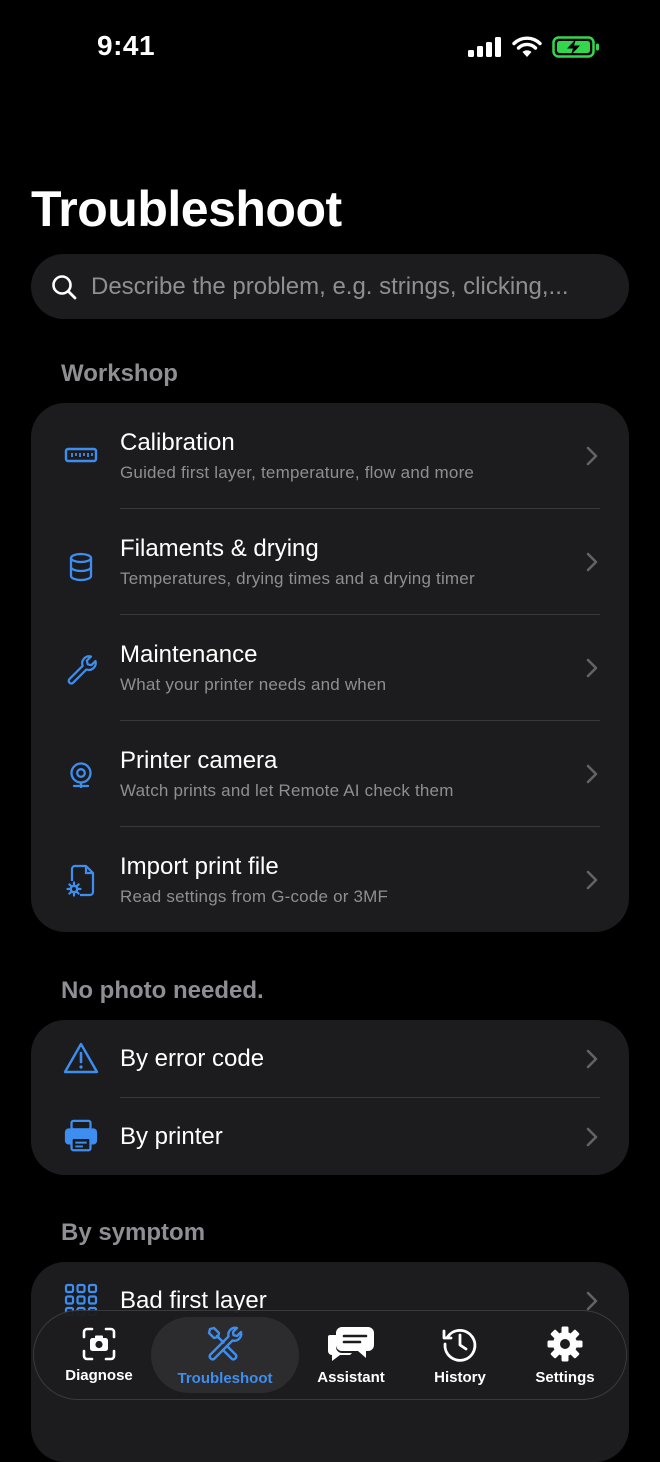 The image size is (660, 1462). Describe the element at coordinates (81, 1136) in the screenshot. I see `printer-icon` at that location.